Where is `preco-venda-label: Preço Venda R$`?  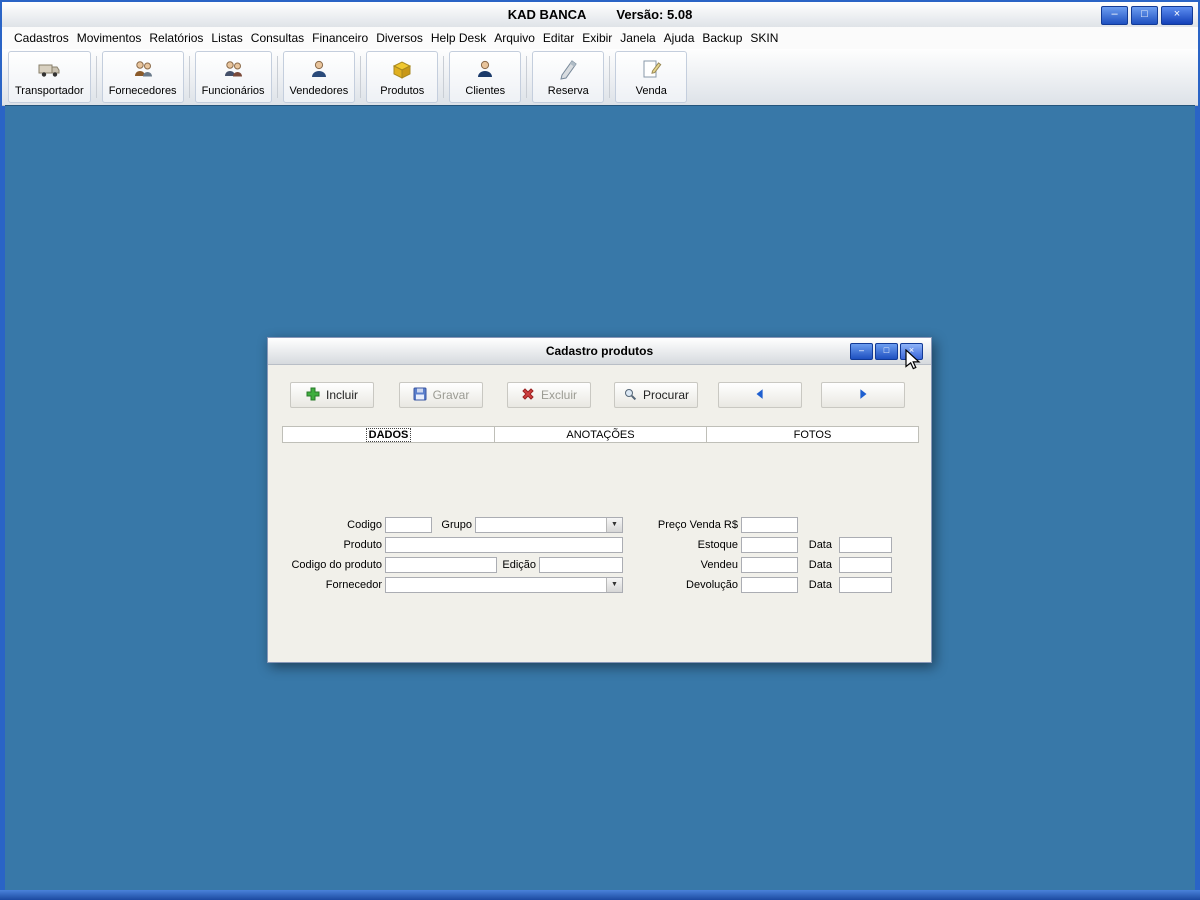
preco-venda-label: Preço Venda R$ is located at coordinates (697, 525).